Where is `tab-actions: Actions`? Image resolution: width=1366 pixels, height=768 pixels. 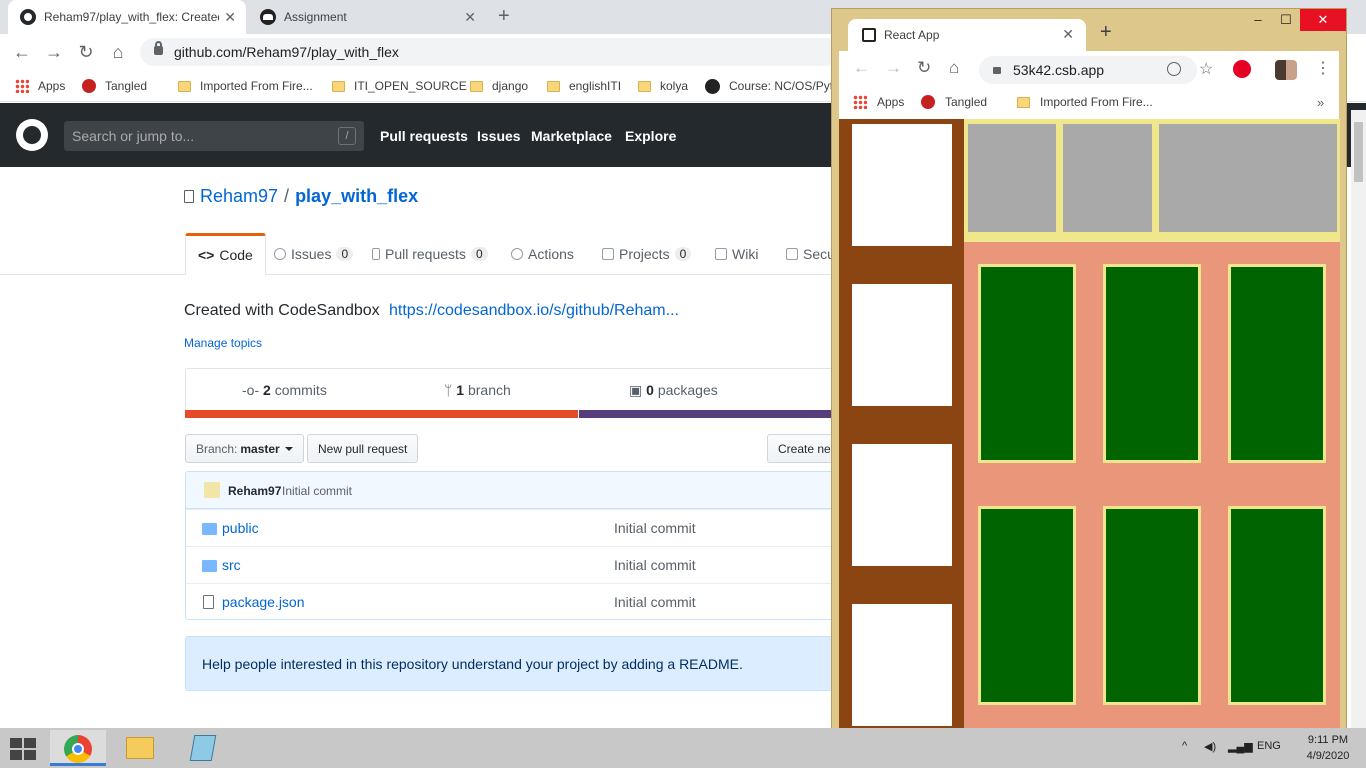
tab-actions: Actions is located at coordinates (542, 254).